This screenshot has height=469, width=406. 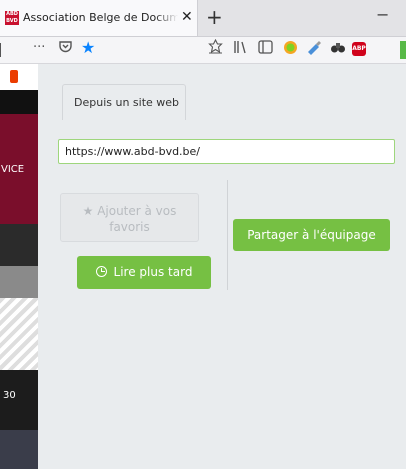 I want to click on divider, so click(x=227, y=235).